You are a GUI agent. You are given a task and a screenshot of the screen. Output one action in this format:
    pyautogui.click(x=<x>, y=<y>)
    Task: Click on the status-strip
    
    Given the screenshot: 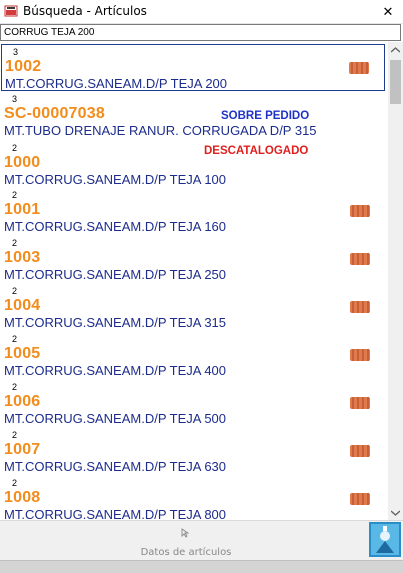 What is the action you would take?
    pyautogui.click(x=201, y=566)
    